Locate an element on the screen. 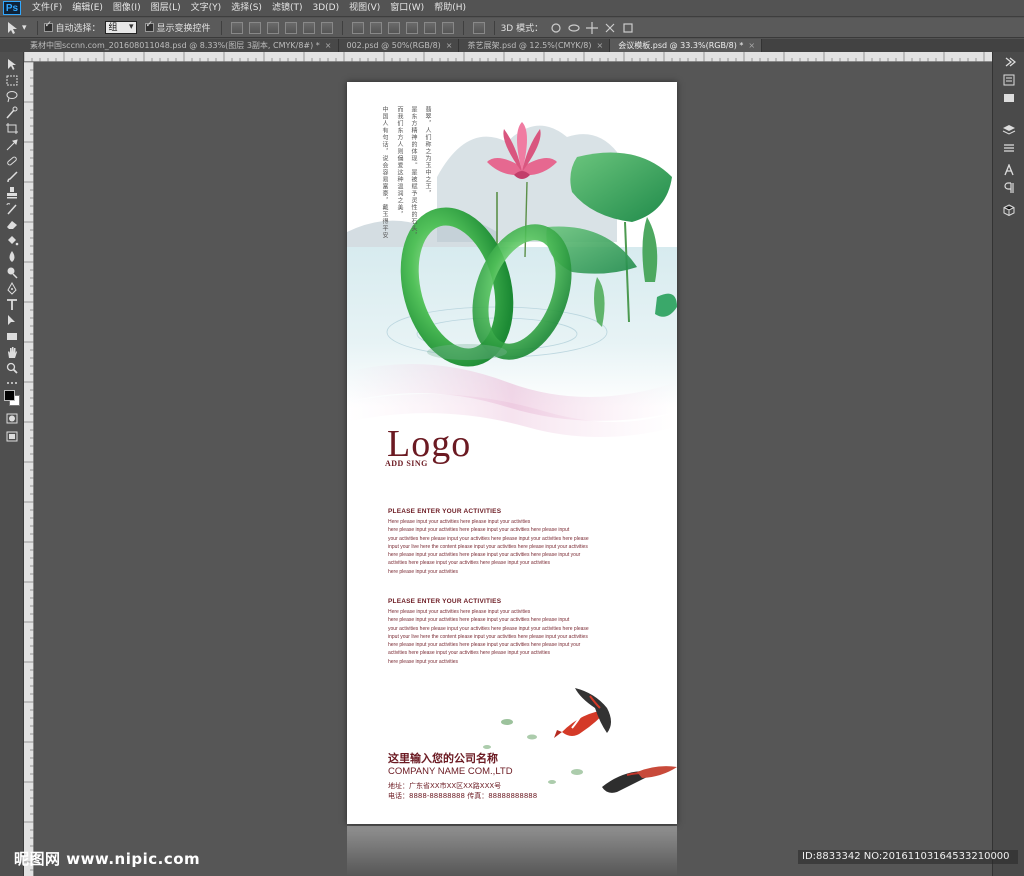 This screenshot has height=876, width=1024. history-brush-tool-icon is located at coordinates (12, 208).